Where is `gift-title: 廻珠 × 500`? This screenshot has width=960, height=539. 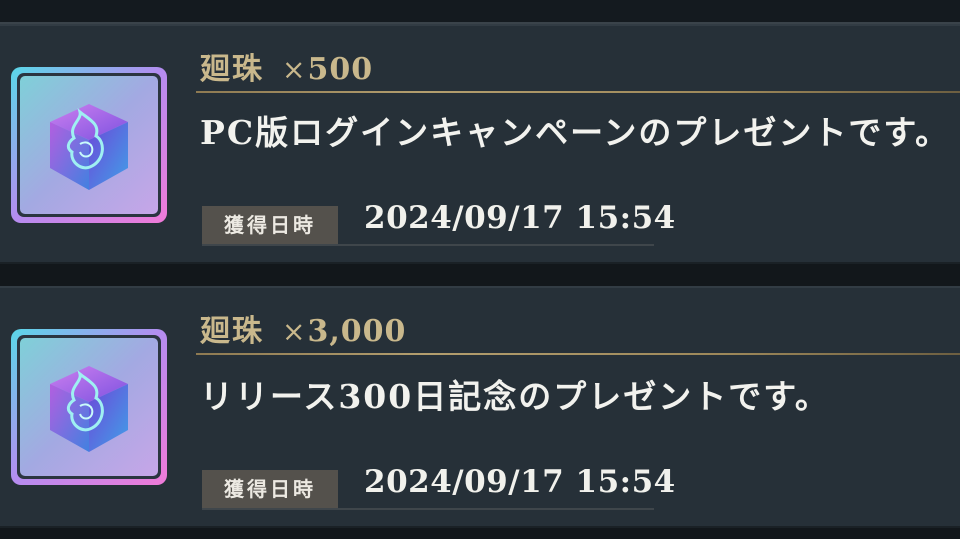
gift-title: 廻珠 × 500 is located at coordinates (286, 66).